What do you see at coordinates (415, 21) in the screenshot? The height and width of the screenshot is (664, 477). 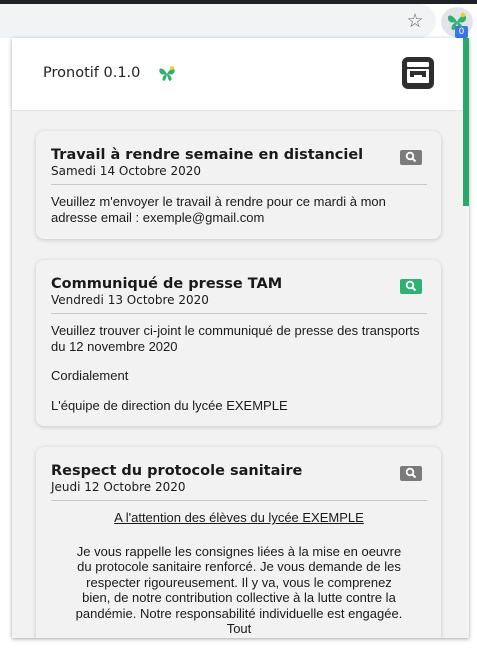 I see `bookmark-star-icon: ☆` at bounding box center [415, 21].